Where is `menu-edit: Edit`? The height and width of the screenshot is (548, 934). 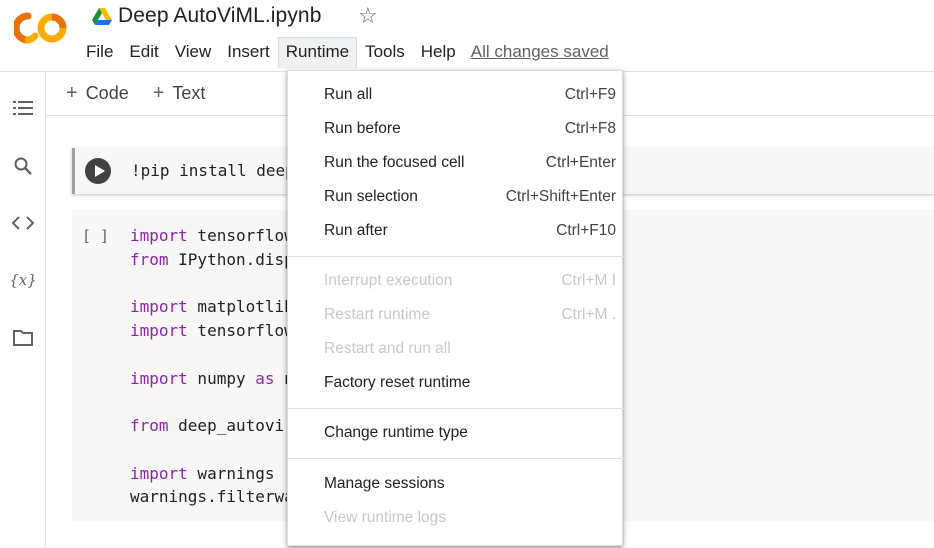
menu-edit: Edit is located at coordinates (143, 52).